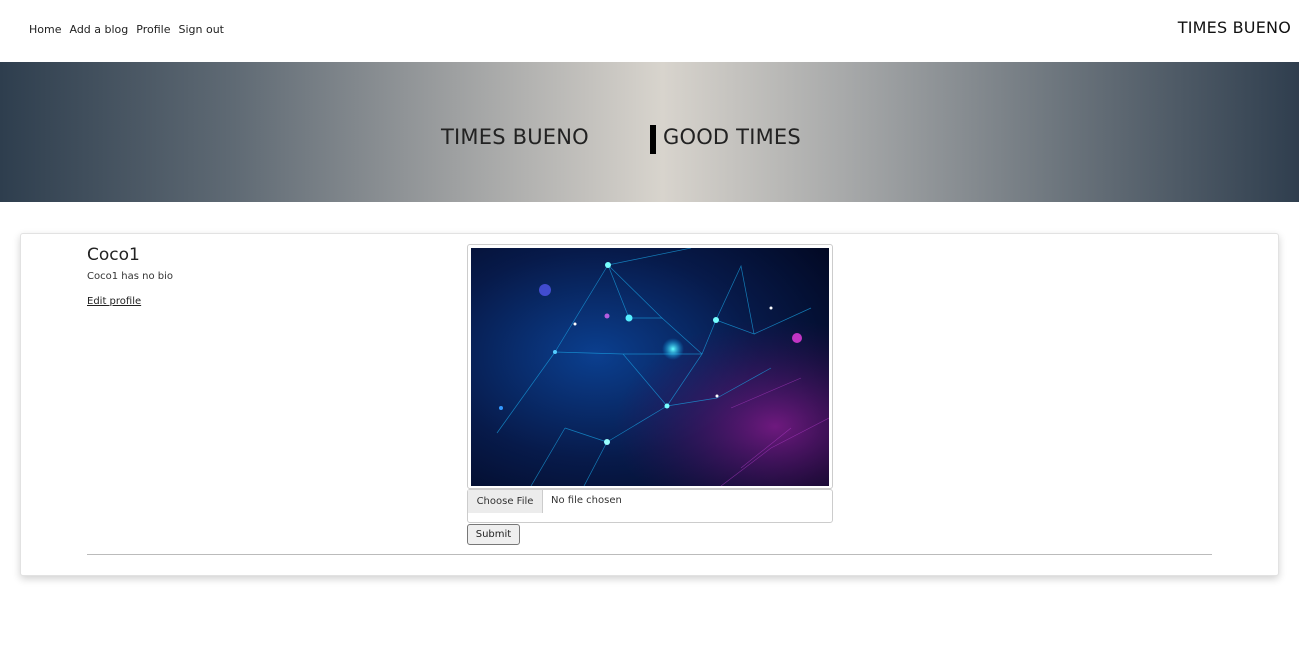 The image size is (1299, 669). What do you see at coordinates (653, 139) in the screenshot?
I see `hero-divider-bar` at bounding box center [653, 139].